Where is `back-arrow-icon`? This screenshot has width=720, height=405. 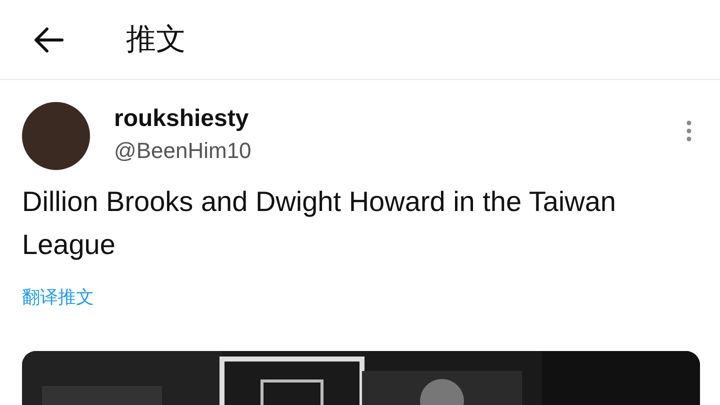
back-arrow-icon is located at coordinates (49, 39).